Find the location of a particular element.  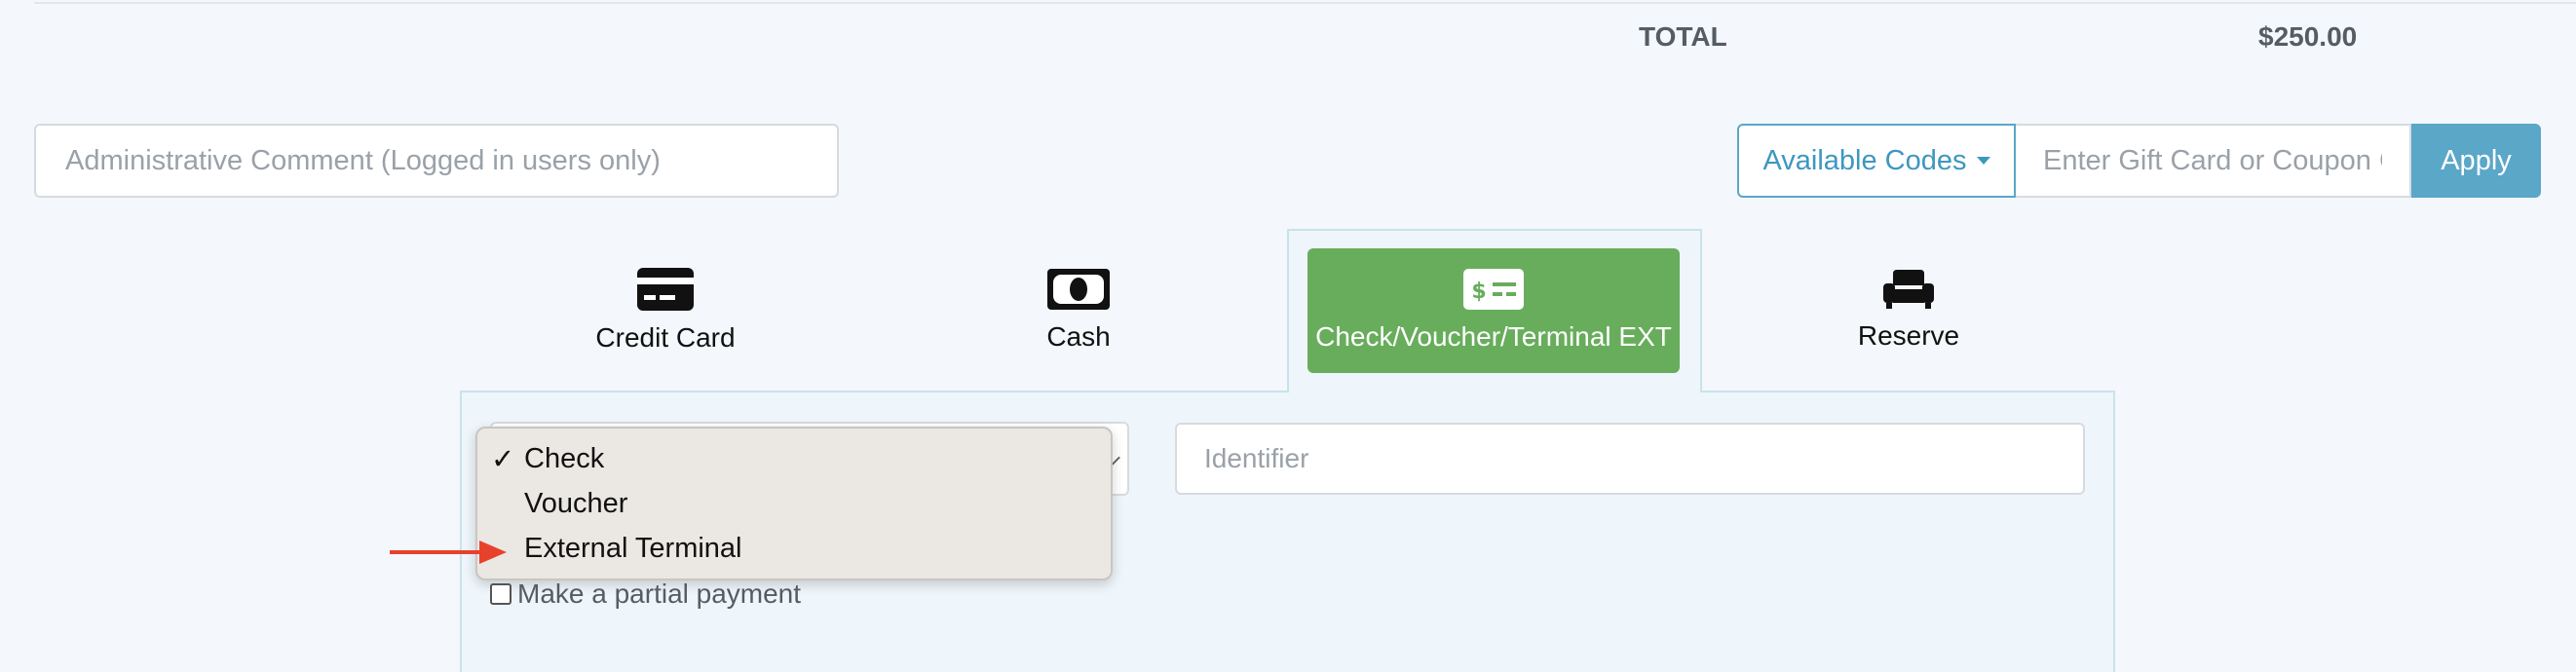

available-codes-label: Available Codes is located at coordinates (1864, 160).